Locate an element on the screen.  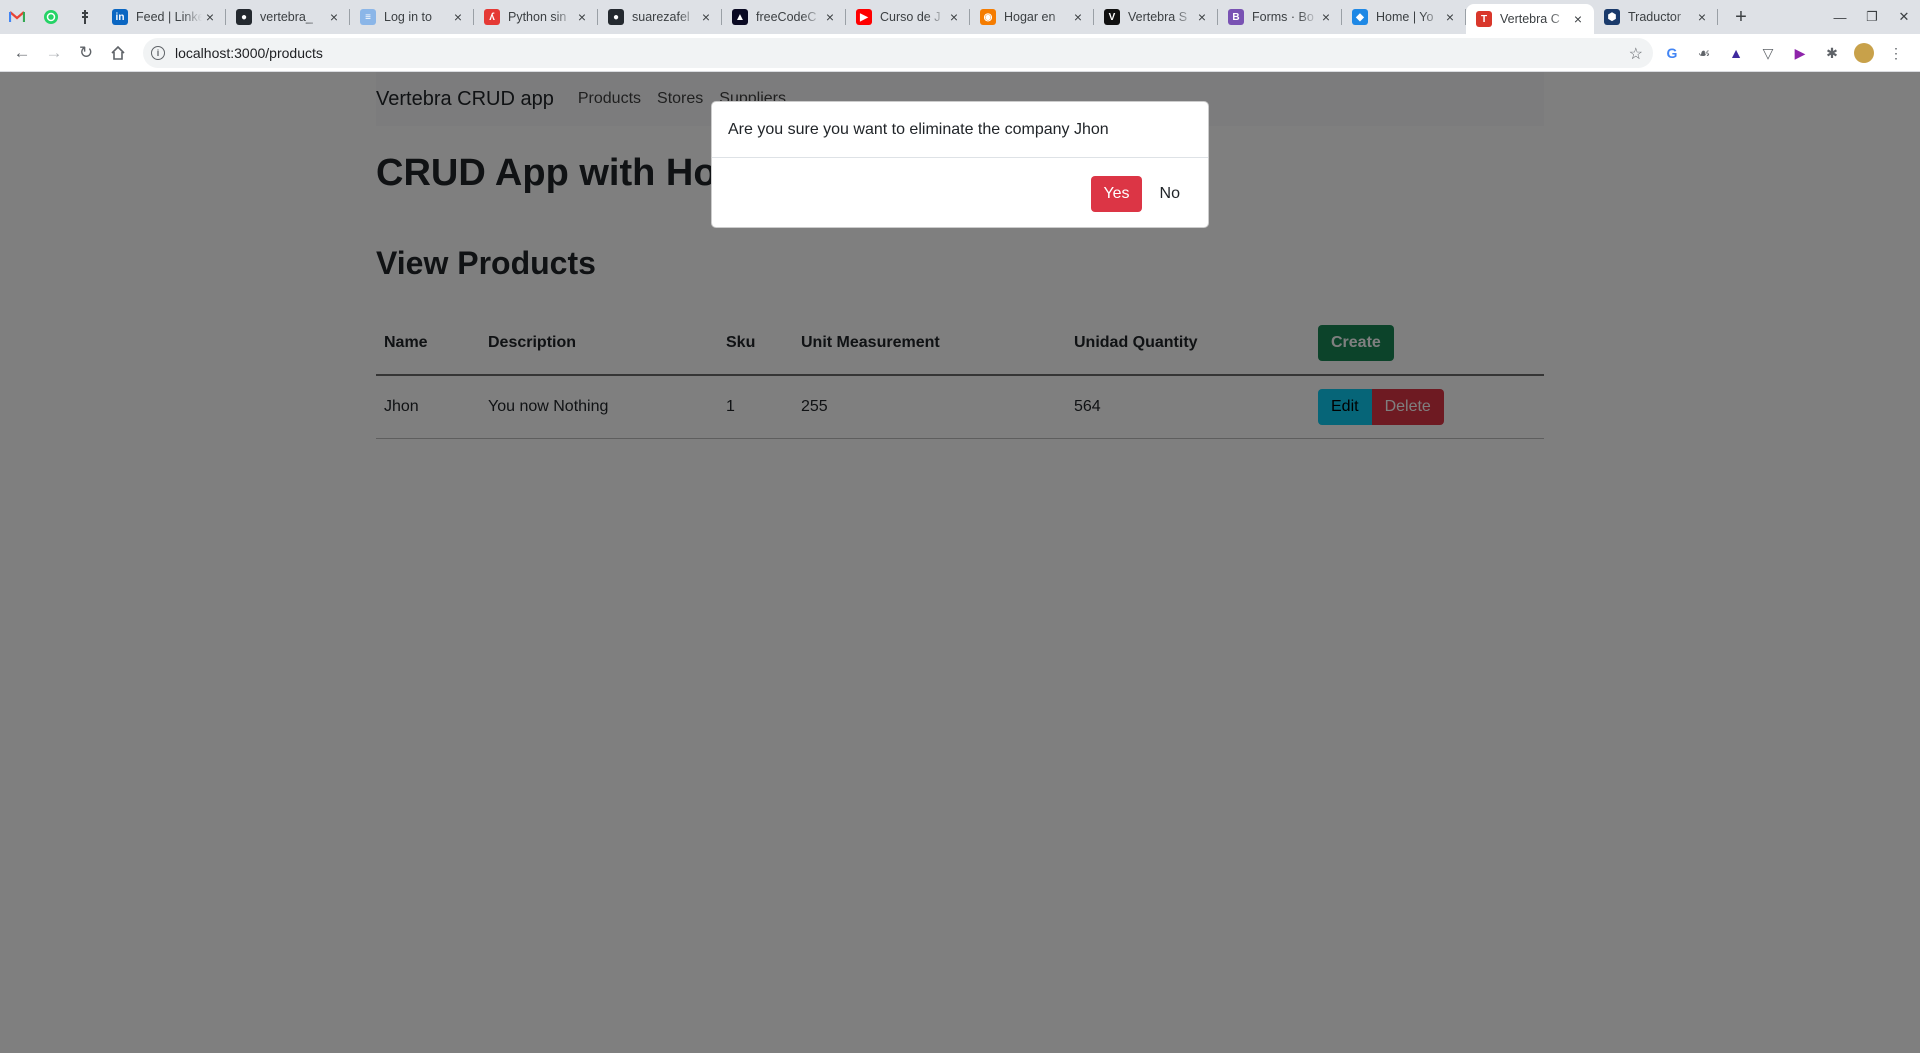
play-icon: ▶ is located at coordinates (1800, 52).